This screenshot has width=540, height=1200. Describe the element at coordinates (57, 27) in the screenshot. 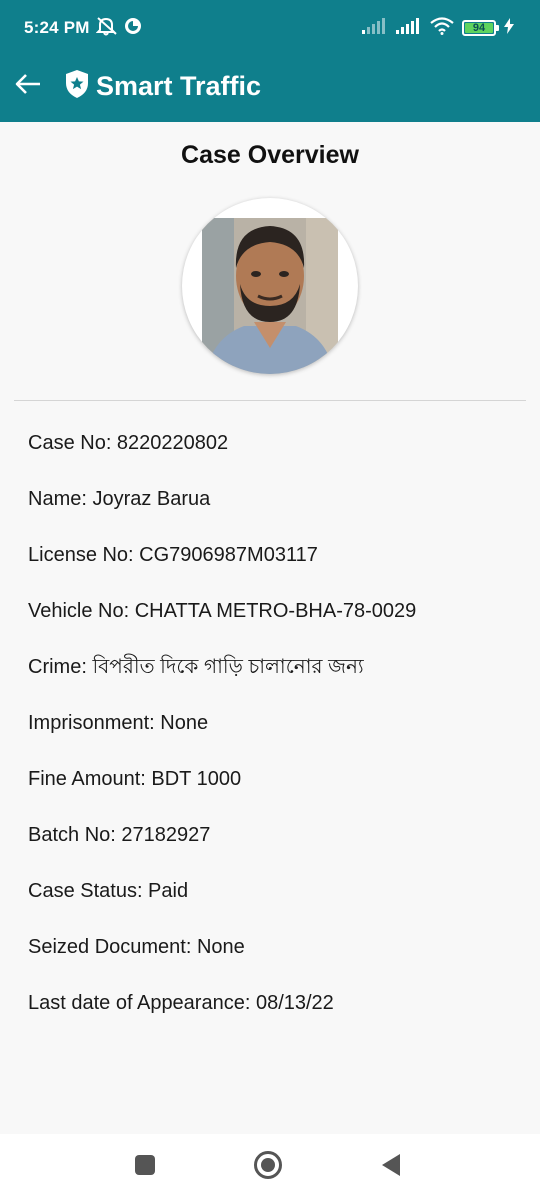

I see `status-time: 5:24 PM` at that location.